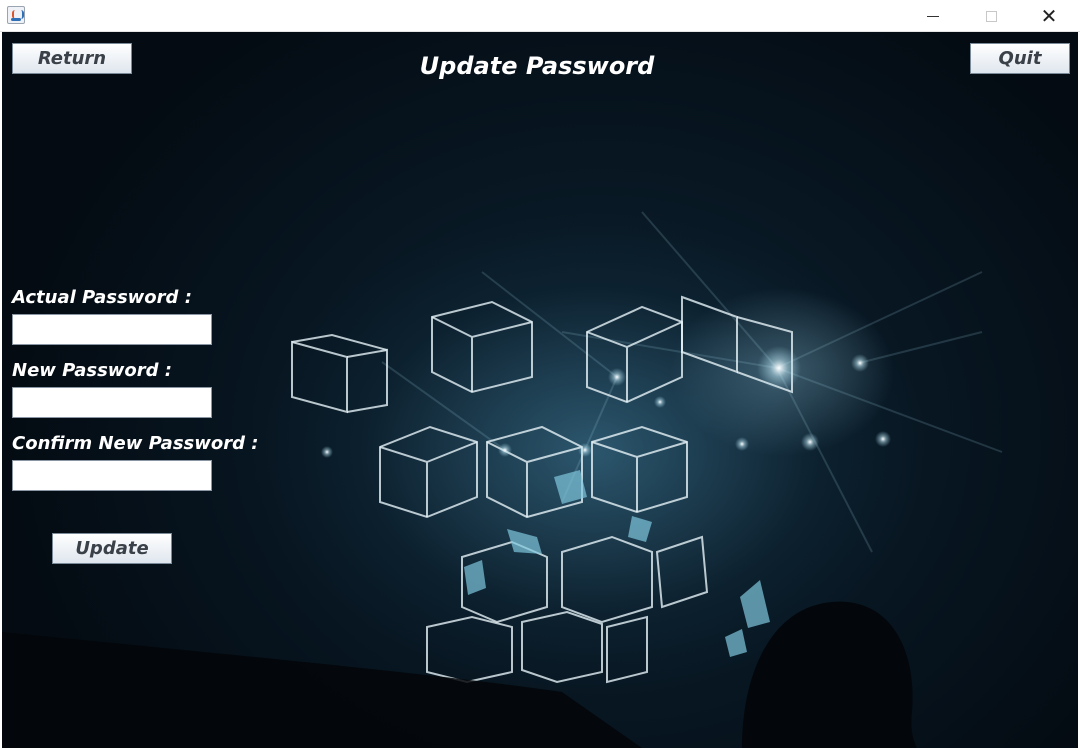 This screenshot has height=750, width=1080. What do you see at coordinates (112, 402) in the screenshot?
I see `new-password-field` at bounding box center [112, 402].